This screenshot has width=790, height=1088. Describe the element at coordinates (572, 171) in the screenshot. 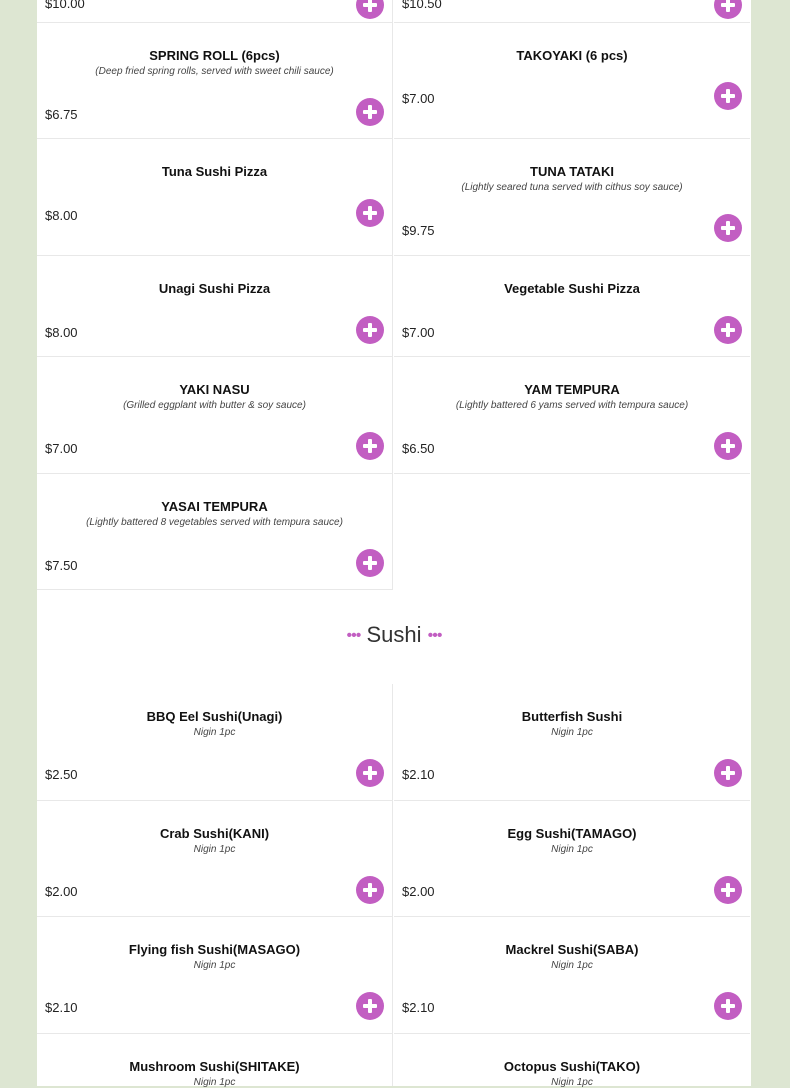

I see `item-name: TUNA TATAKI` at that location.